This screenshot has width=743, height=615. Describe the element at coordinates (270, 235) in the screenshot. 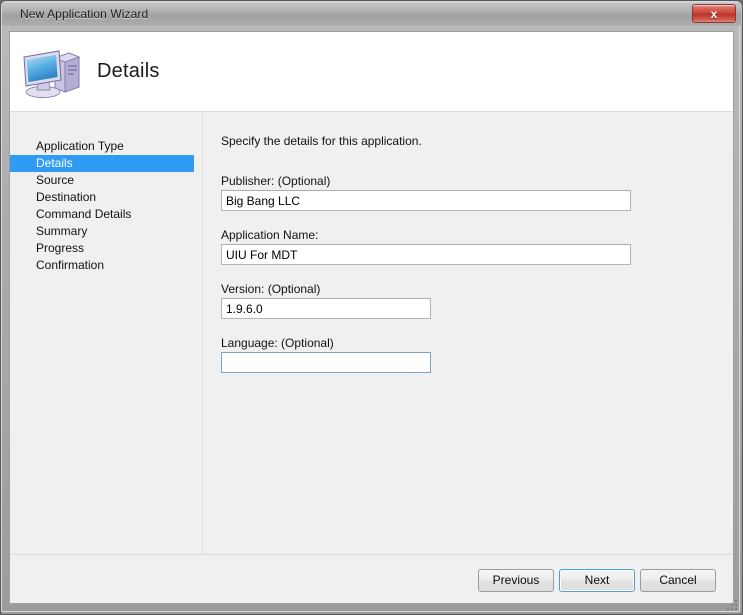

I see `application-name-label: Application Name:` at that location.